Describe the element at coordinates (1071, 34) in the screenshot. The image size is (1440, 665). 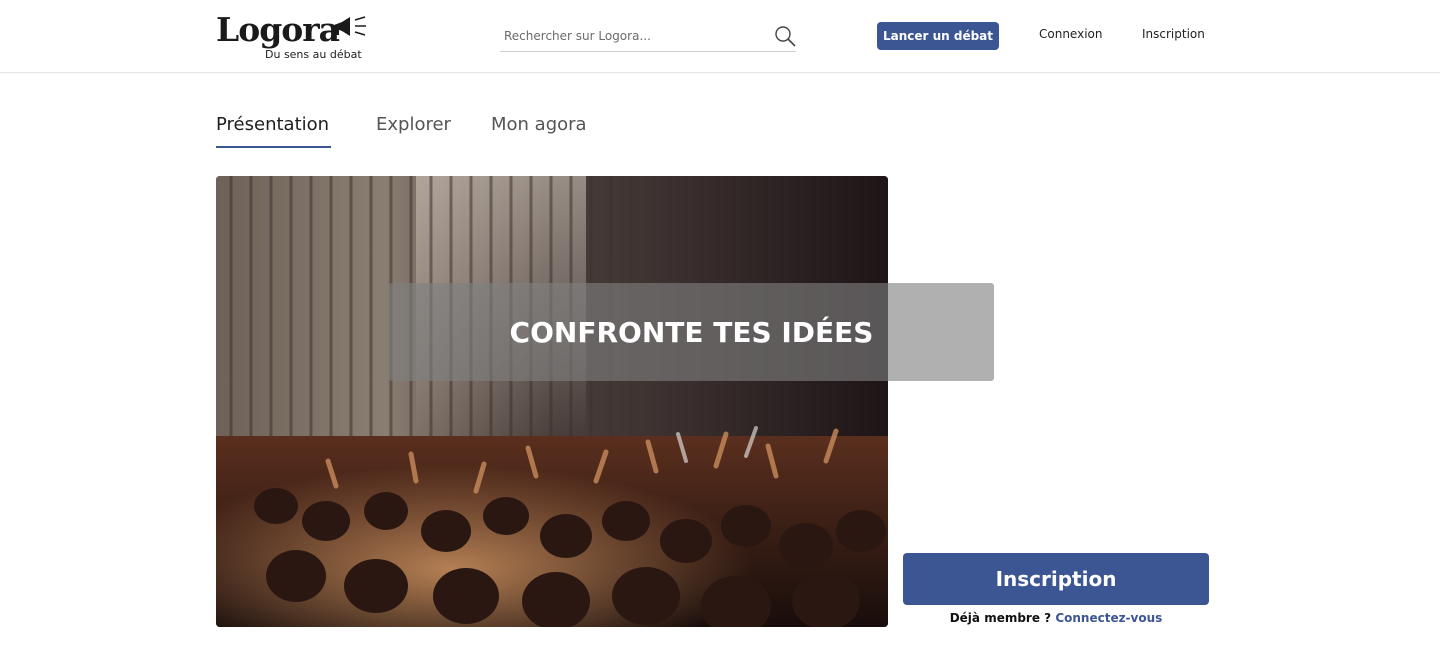
I see `login-link: Connexion` at that location.